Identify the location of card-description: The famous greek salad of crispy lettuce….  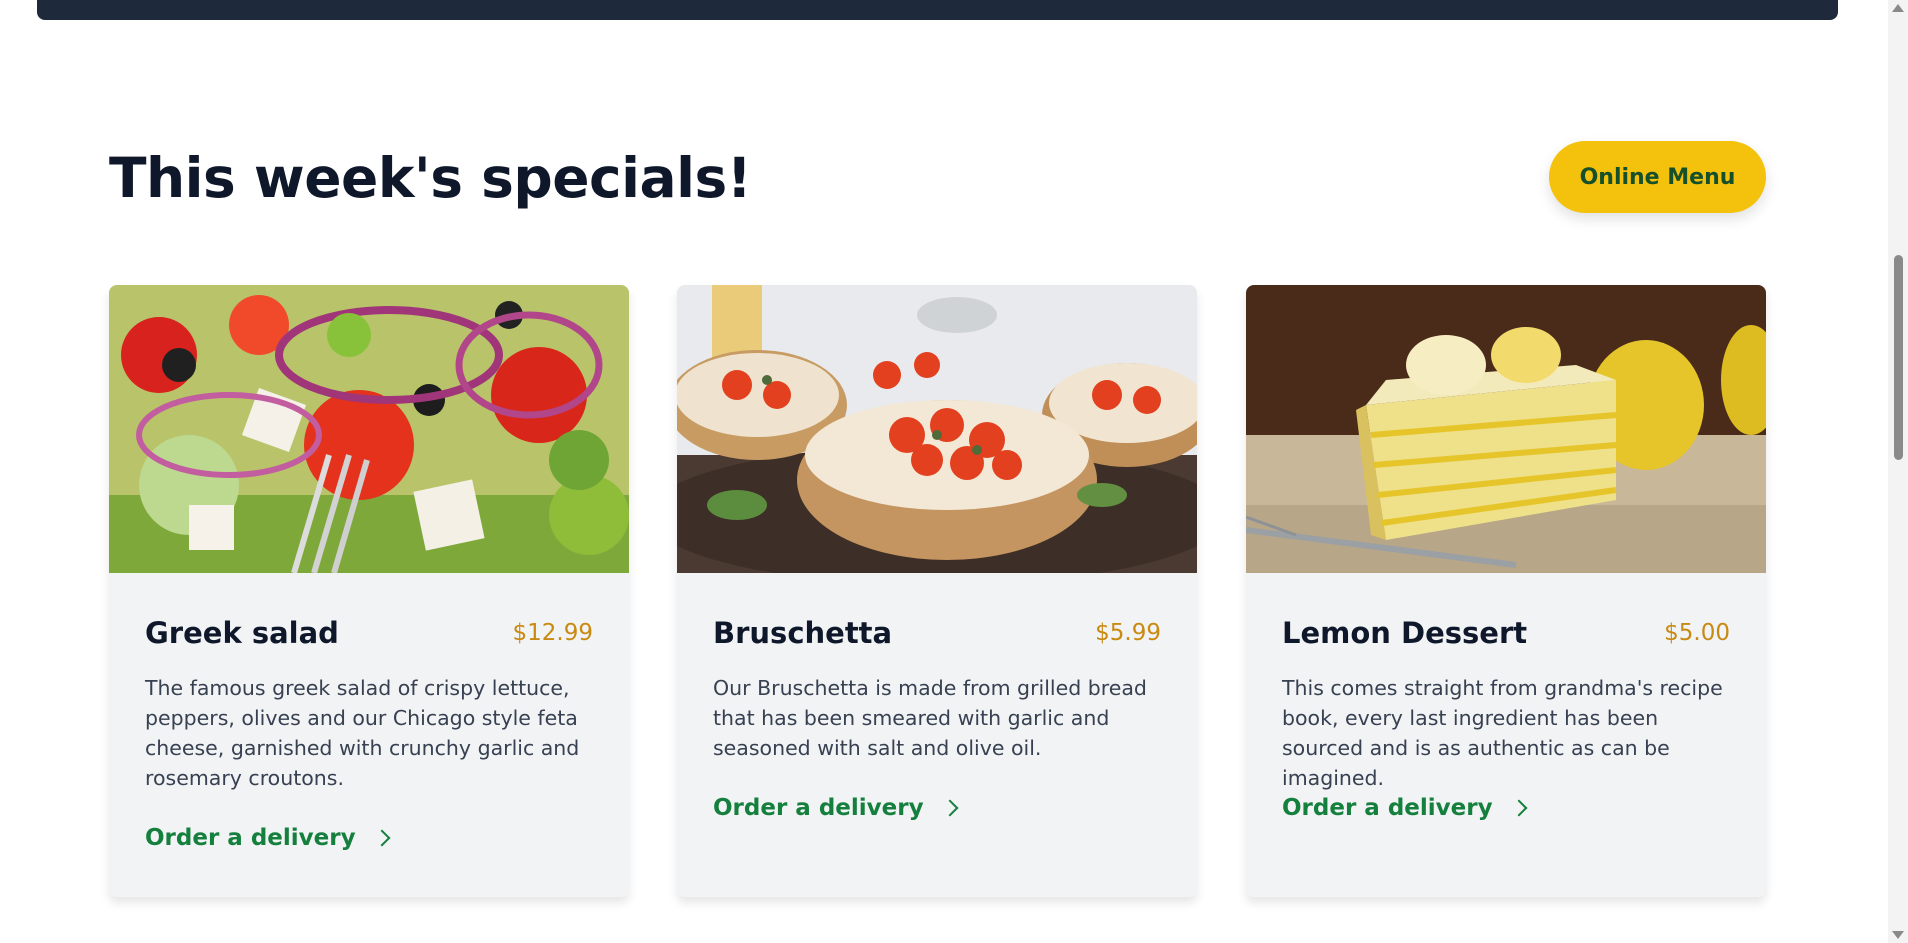
(362, 733).